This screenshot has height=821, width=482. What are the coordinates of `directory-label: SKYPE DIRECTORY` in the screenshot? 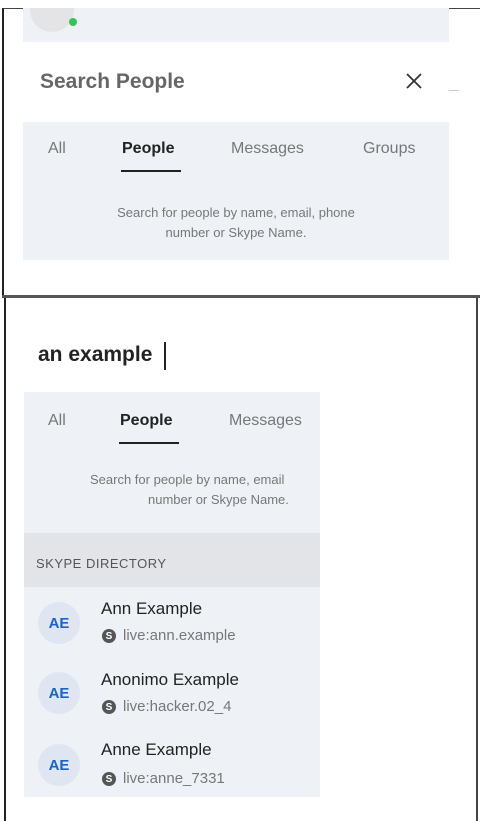 It's located at (101, 563).